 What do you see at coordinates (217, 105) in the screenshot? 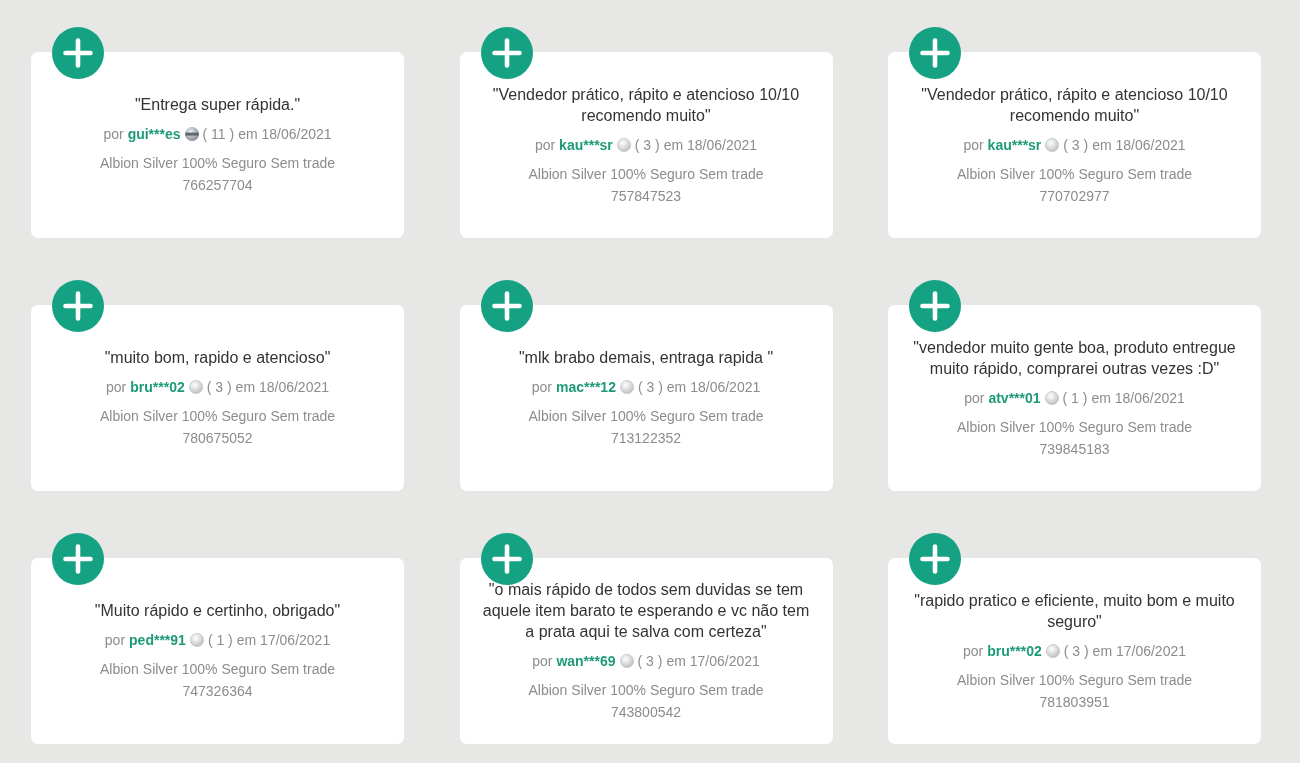
I see `review-quote: "Entrega super rápida."` at bounding box center [217, 105].